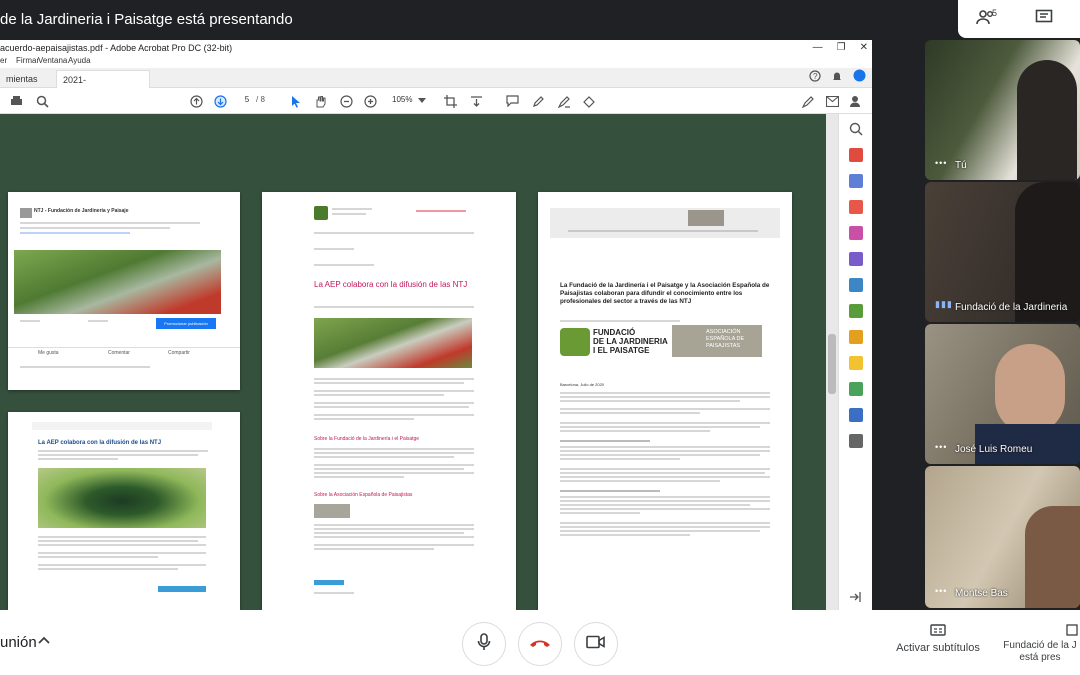 This screenshot has width=1080, height=675. What do you see at coordinates (856, 207) in the screenshot?
I see `edit-pdf-icon` at bounding box center [856, 207].